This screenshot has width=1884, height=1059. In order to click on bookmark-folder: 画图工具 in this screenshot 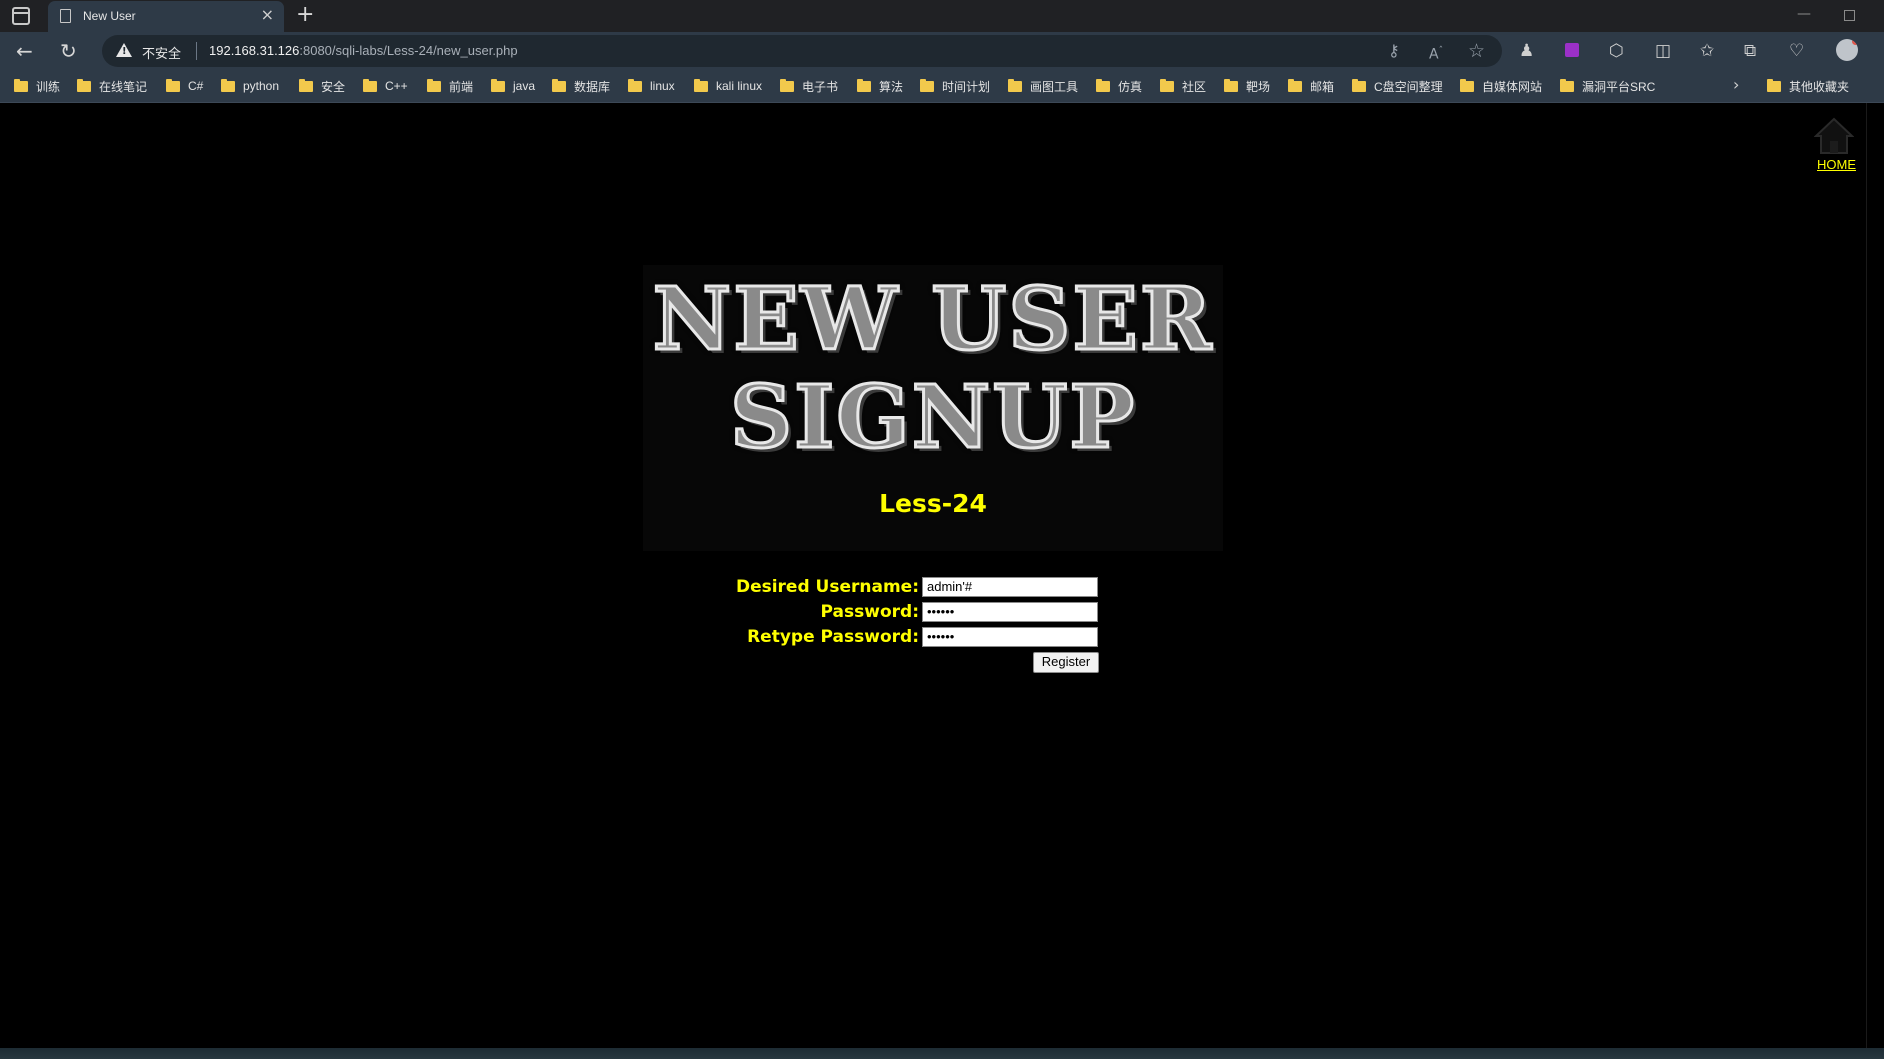, I will do `click(1043, 86)`.